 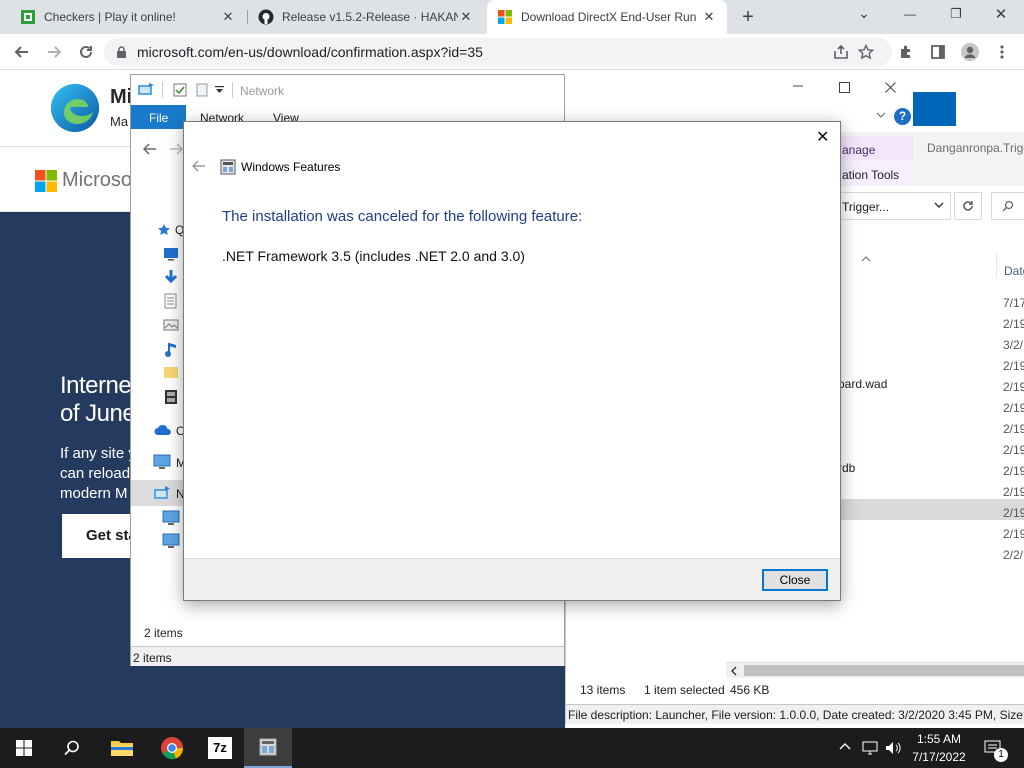 I want to click on close-button: Close, so click(x=795, y=580).